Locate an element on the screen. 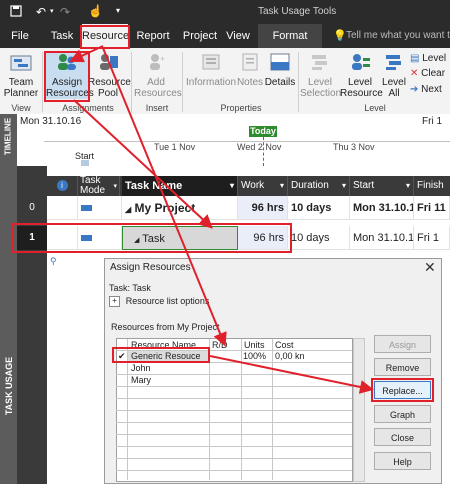  arrow-assign-to-task is located at coordinates (143, 164).